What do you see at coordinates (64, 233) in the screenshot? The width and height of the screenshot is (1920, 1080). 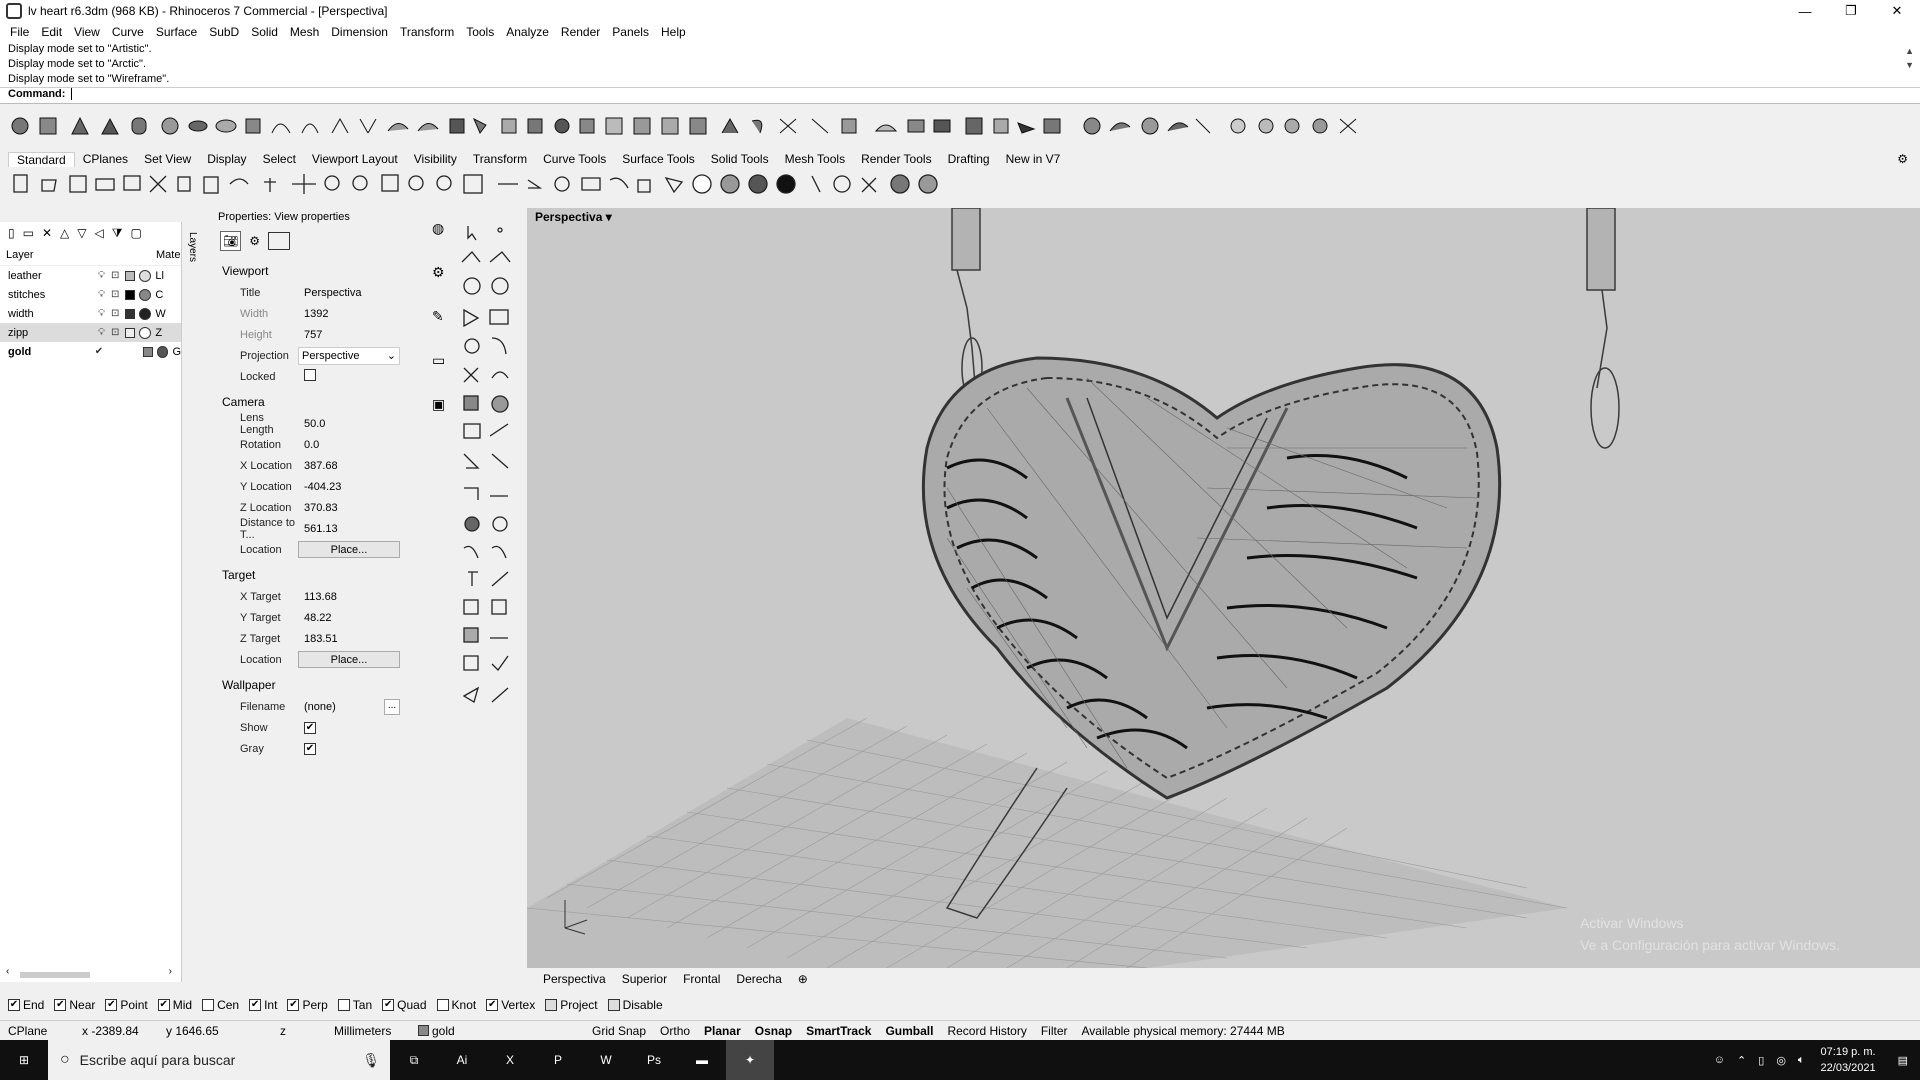 I see `move-up-icon: △` at bounding box center [64, 233].